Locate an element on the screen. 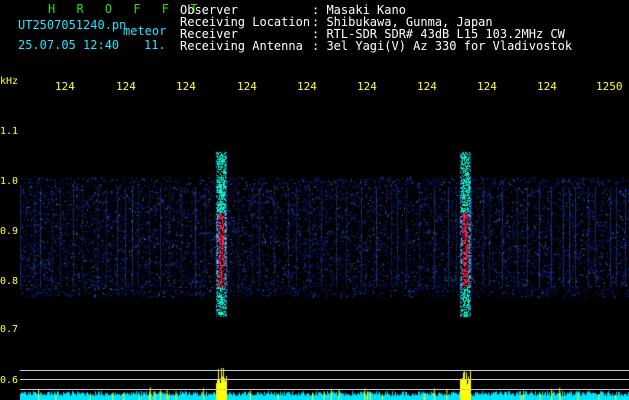 The image size is (629, 400). freq-tick: 0.8 is located at coordinates (9, 281).